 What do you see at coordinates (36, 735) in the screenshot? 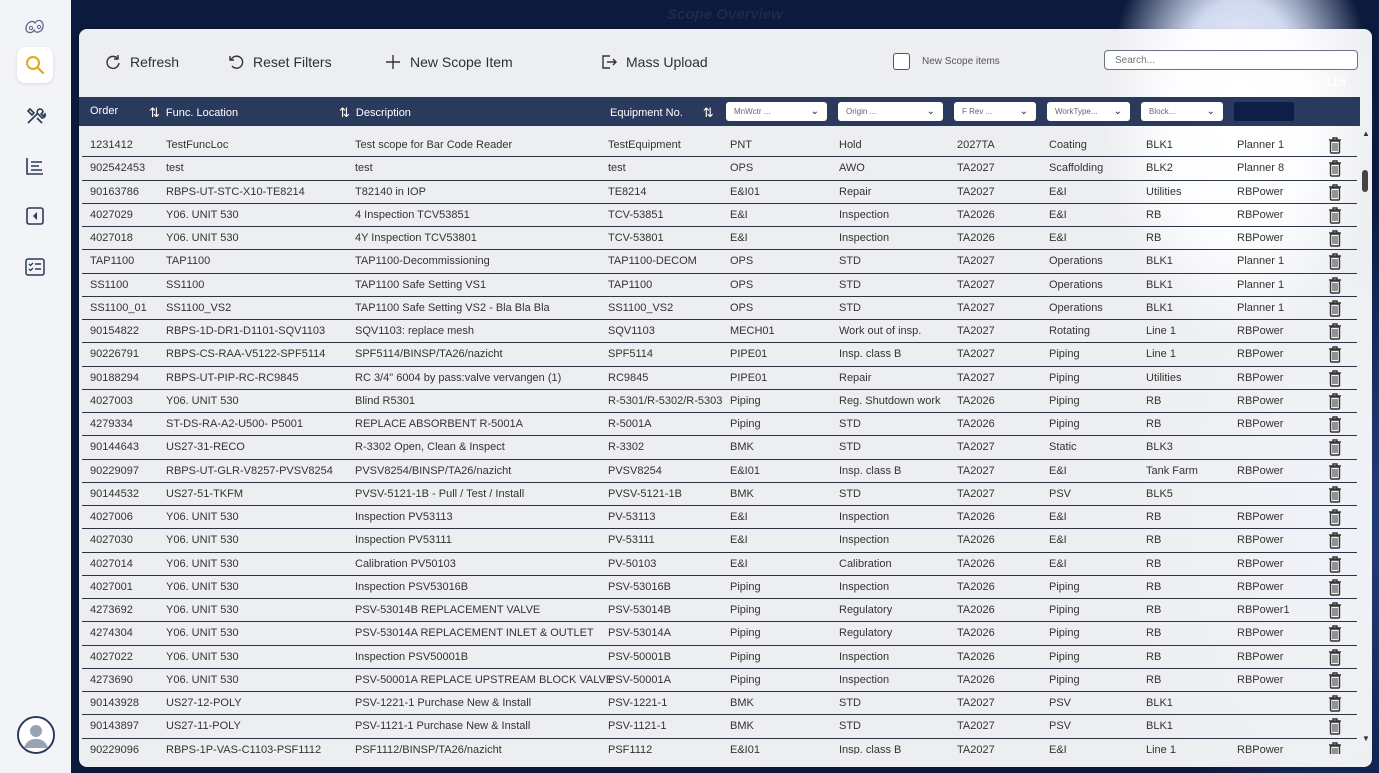
I see `user-avatar` at bounding box center [36, 735].